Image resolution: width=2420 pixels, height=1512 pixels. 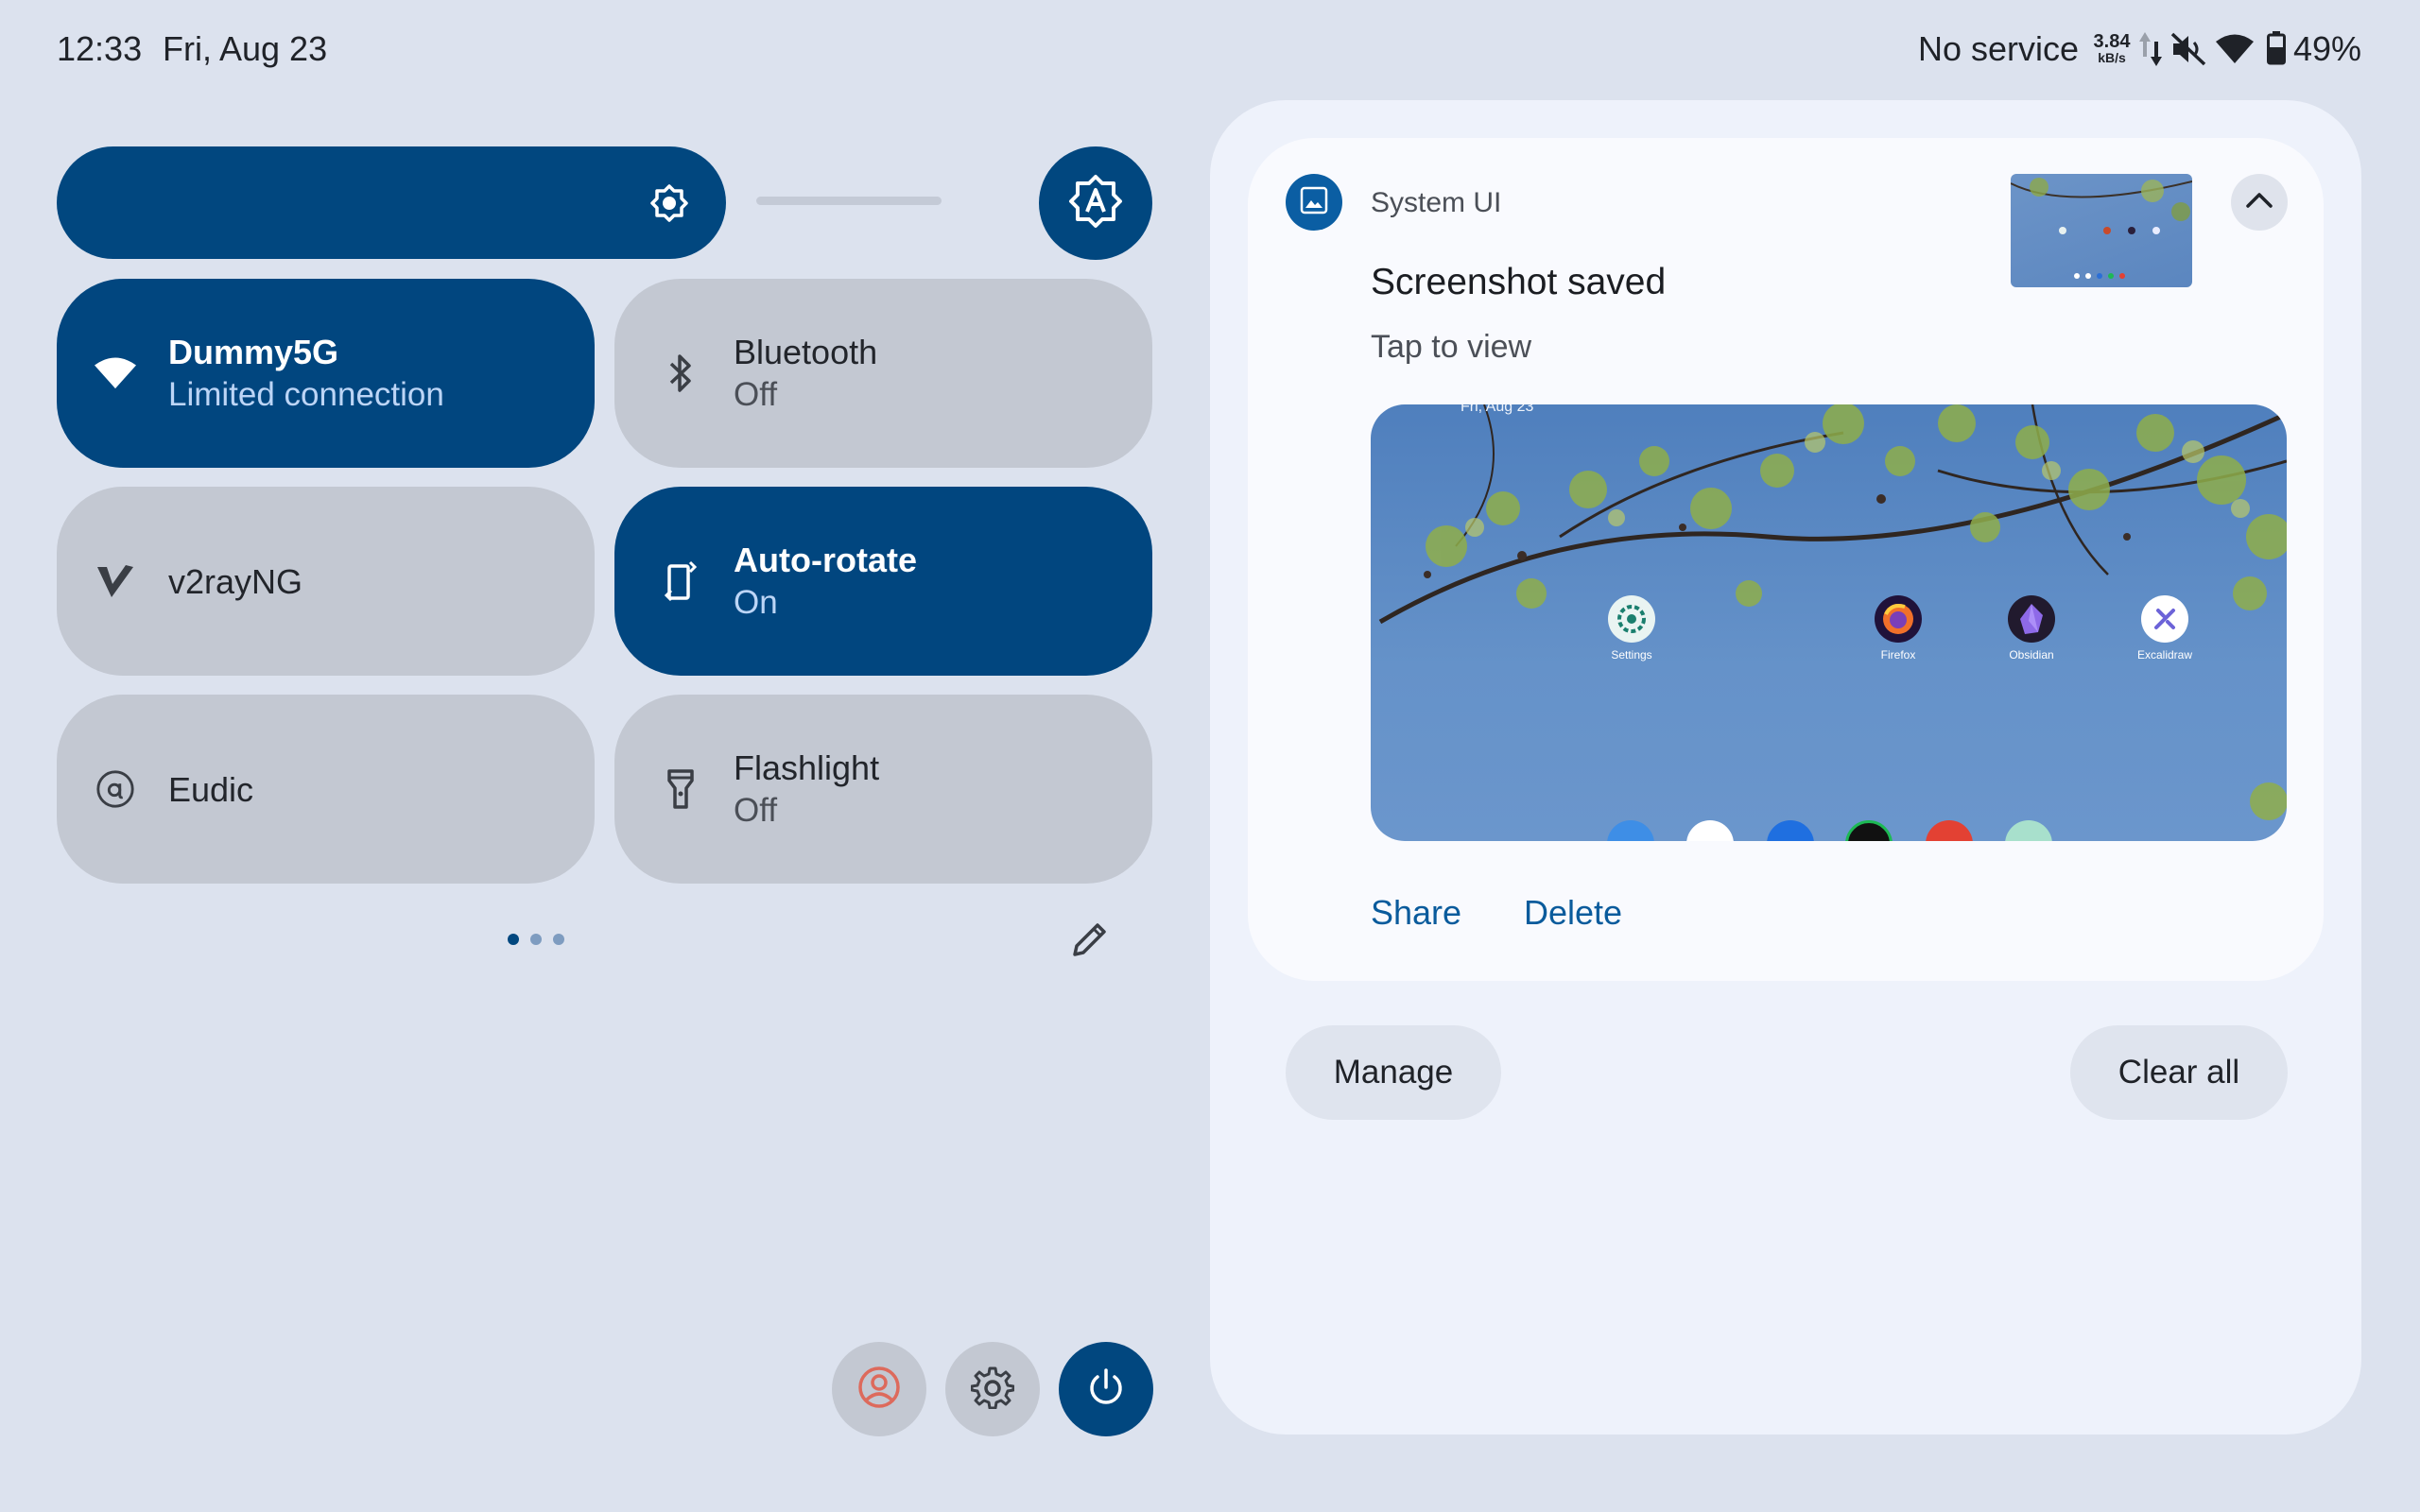 What do you see at coordinates (306, 394) in the screenshot?
I see `tile-wifi-subtitle: Limited connection` at bounding box center [306, 394].